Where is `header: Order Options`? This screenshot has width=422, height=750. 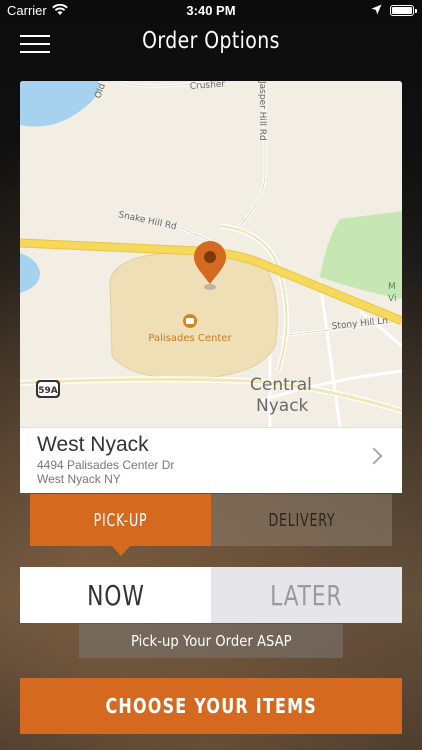 header: Order Options is located at coordinates (211, 44).